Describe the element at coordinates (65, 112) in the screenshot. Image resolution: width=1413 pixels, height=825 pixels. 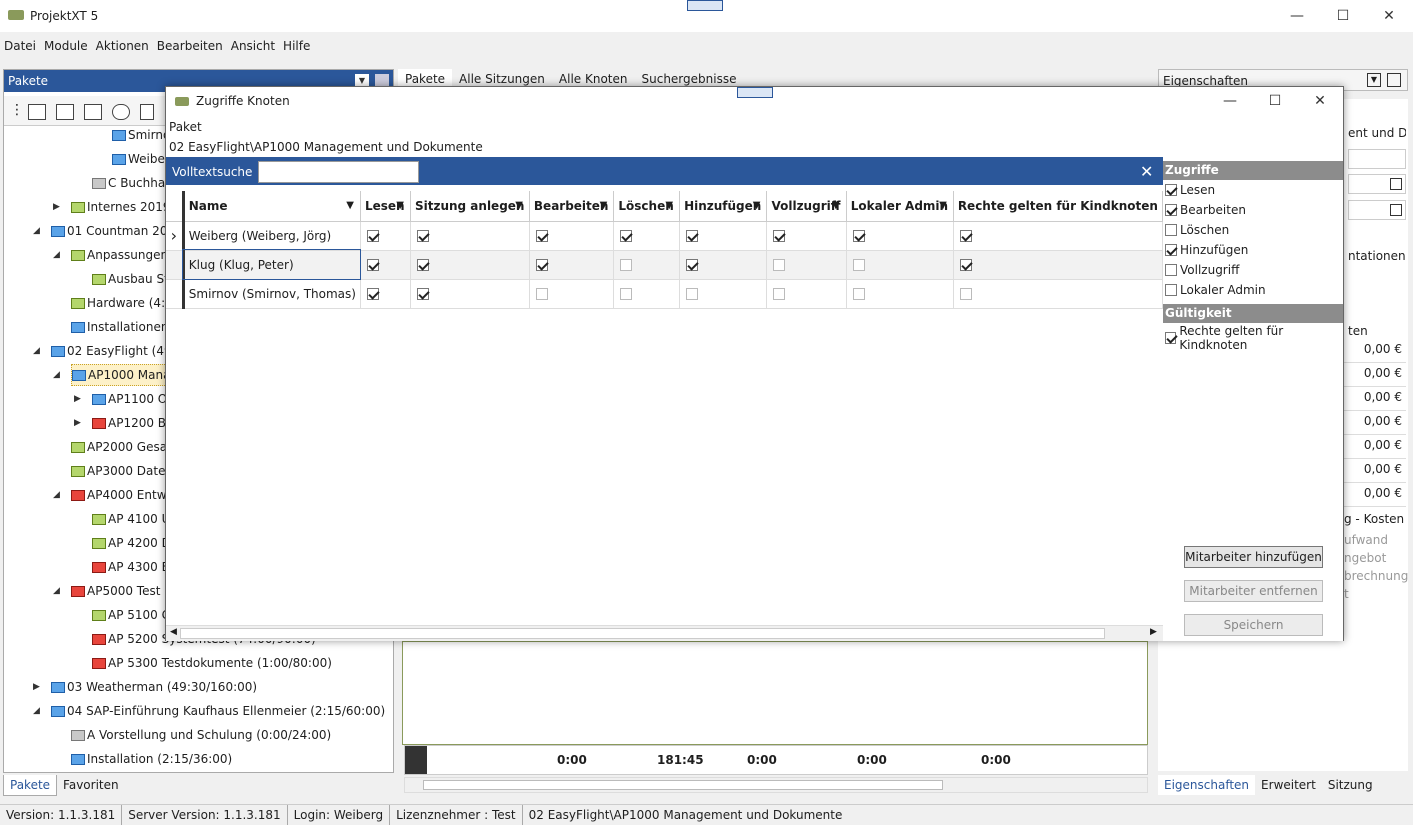
I see `edit-folder-icon` at that location.